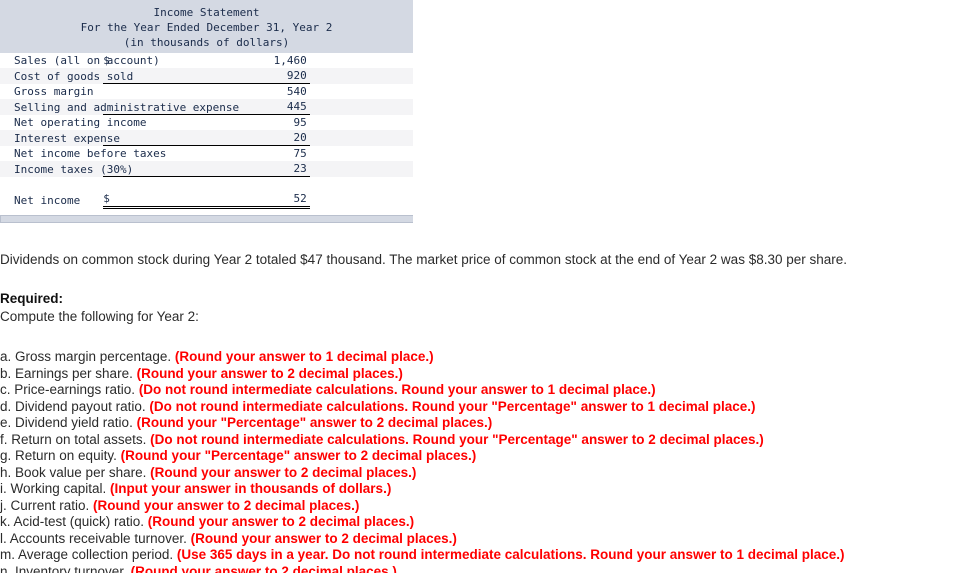 The image size is (956, 573). What do you see at coordinates (258, 91) in the screenshot?
I see `statement-row-amount: 540` at bounding box center [258, 91].